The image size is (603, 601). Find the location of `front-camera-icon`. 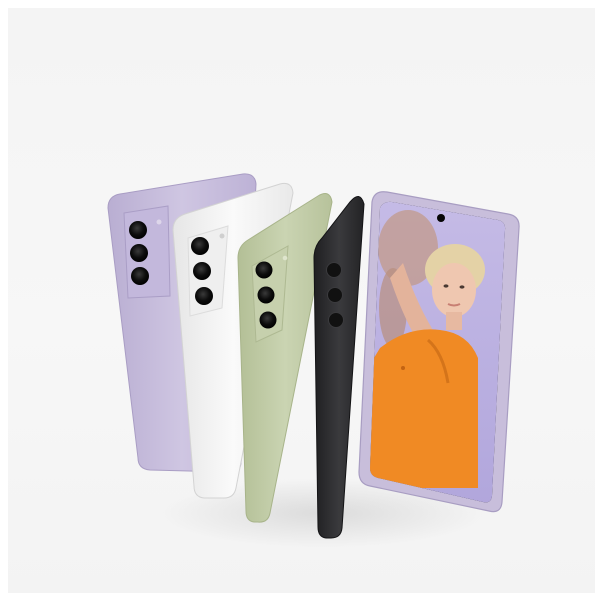

front-camera-icon is located at coordinates (441, 218).